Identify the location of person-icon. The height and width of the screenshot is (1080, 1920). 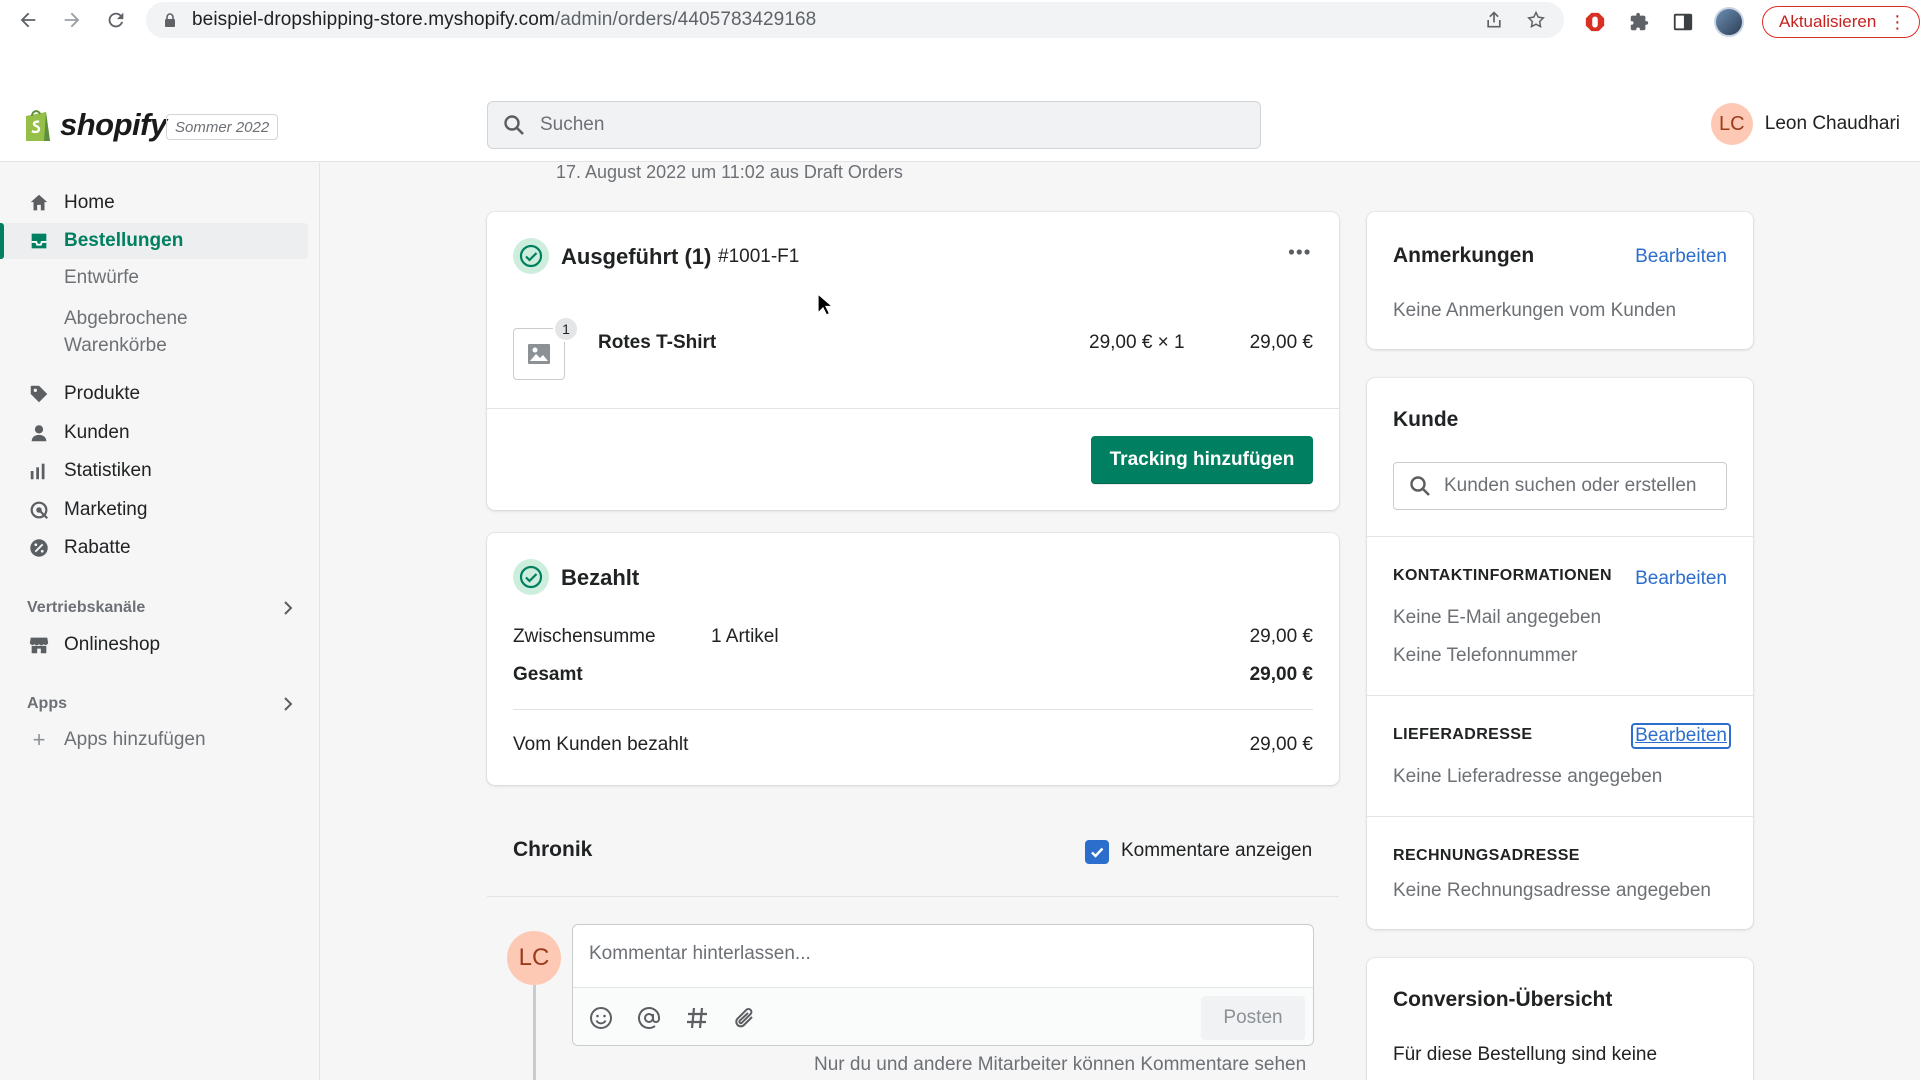
(39, 433).